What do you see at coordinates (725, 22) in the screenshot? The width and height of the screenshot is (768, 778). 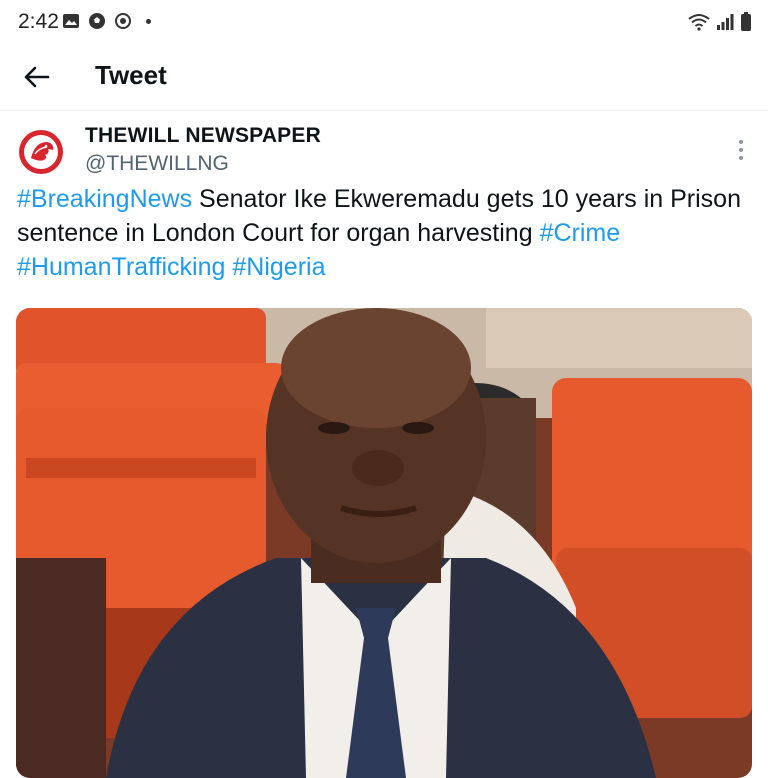 I see `signal-icon` at bounding box center [725, 22].